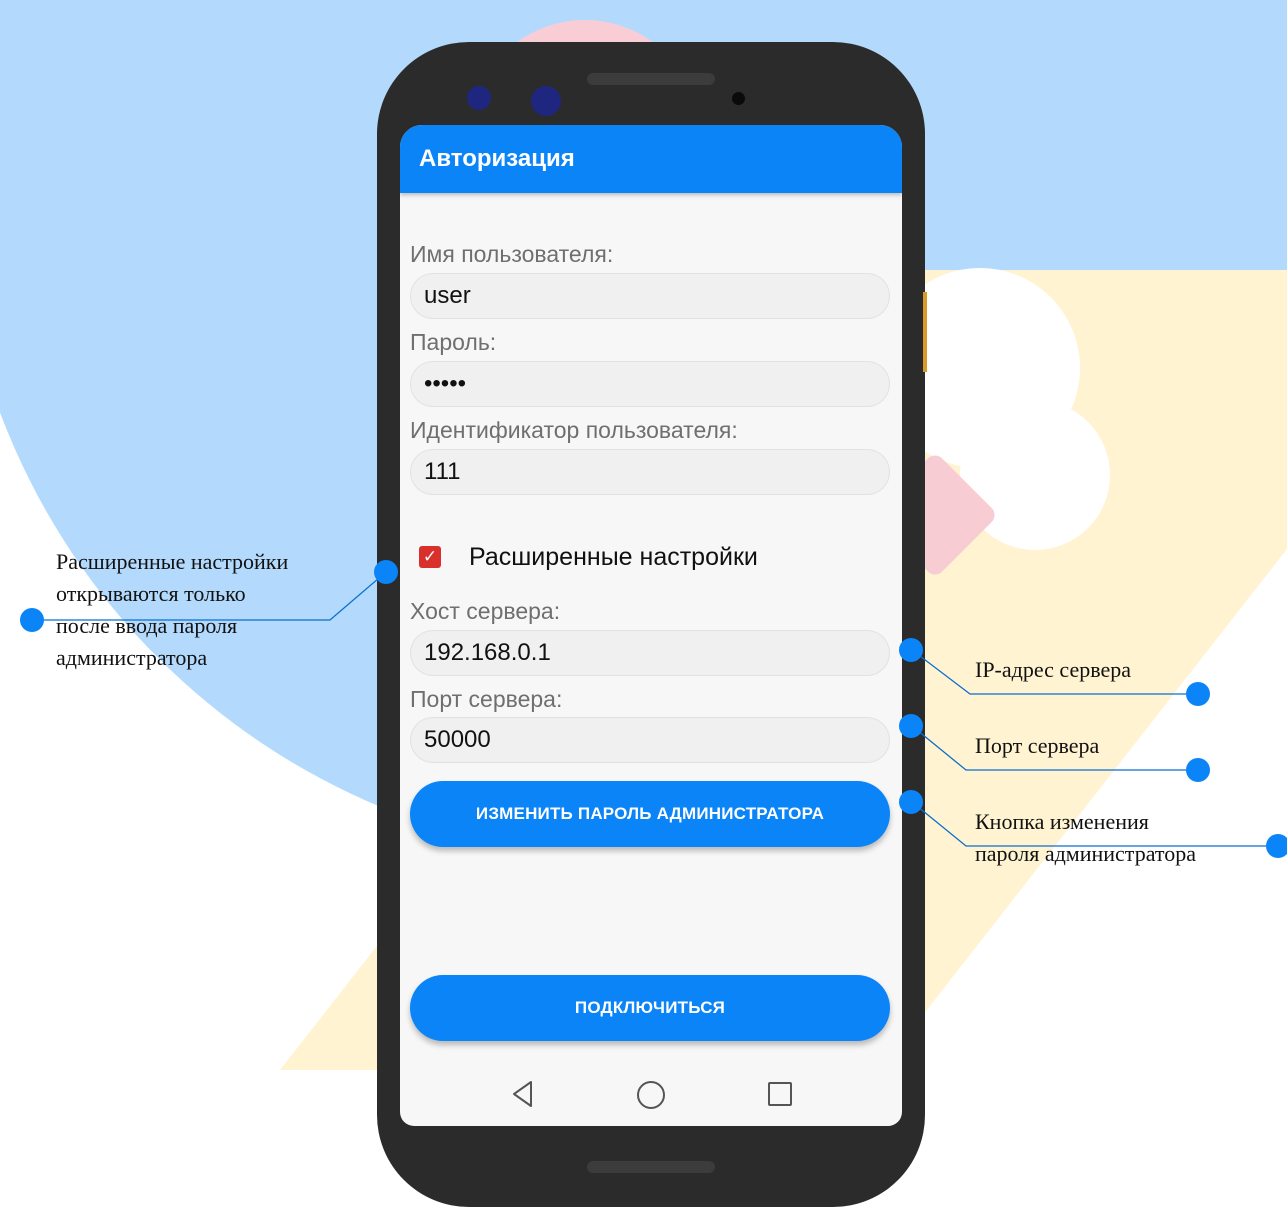  I want to click on callout-line: администратора, so click(132, 657).